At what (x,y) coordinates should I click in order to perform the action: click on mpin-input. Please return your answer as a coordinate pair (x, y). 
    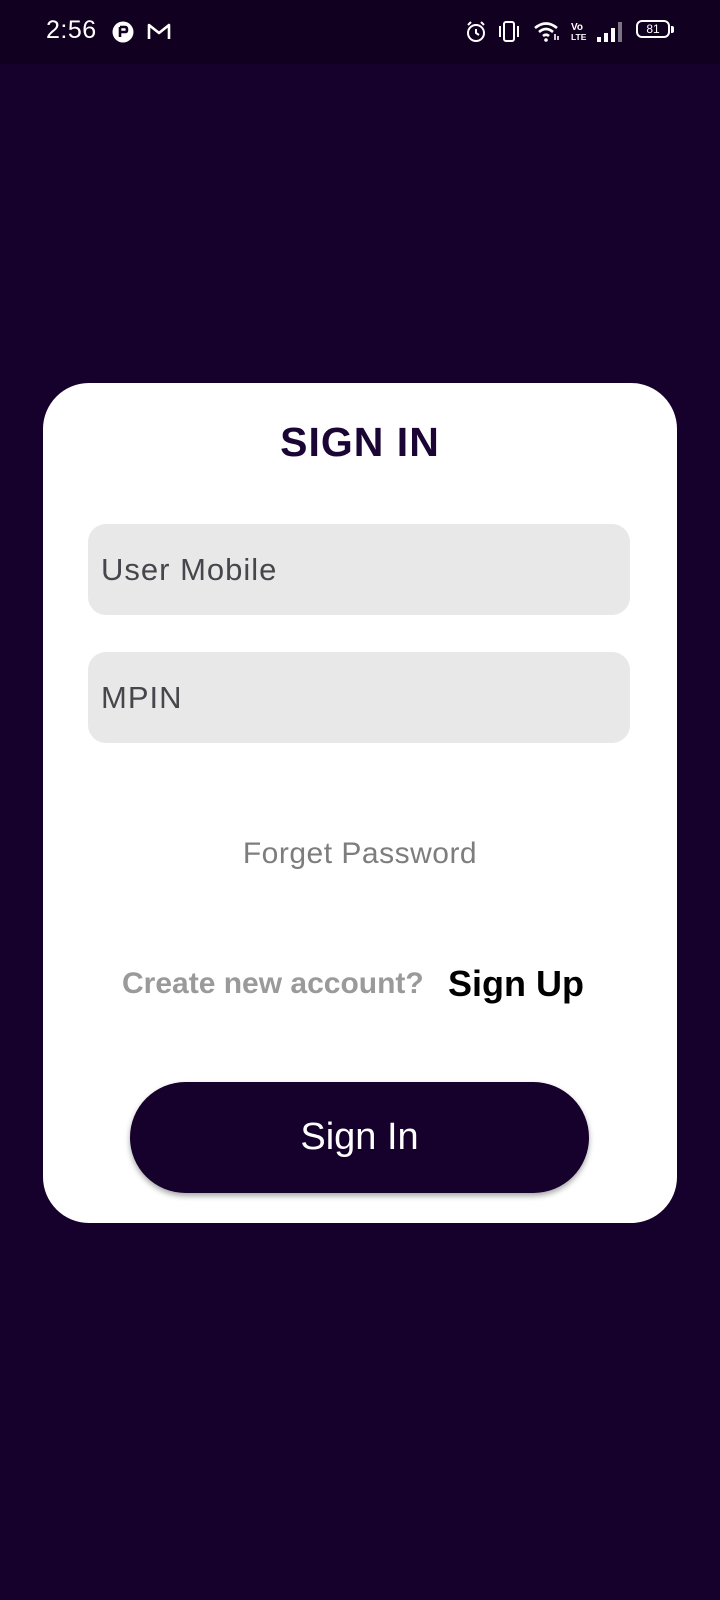
    Looking at the image, I should click on (359, 697).